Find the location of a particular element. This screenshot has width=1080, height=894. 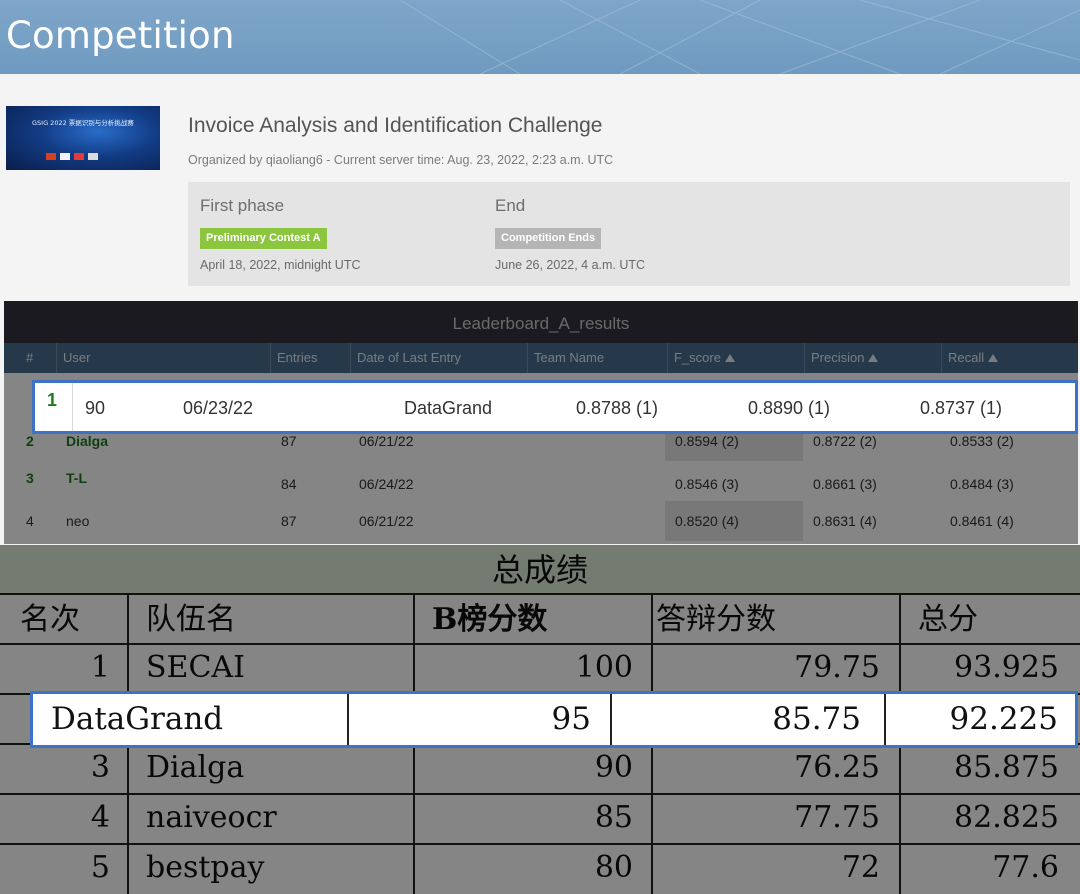

logo-sponsor-icons is located at coordinates (72, 156).